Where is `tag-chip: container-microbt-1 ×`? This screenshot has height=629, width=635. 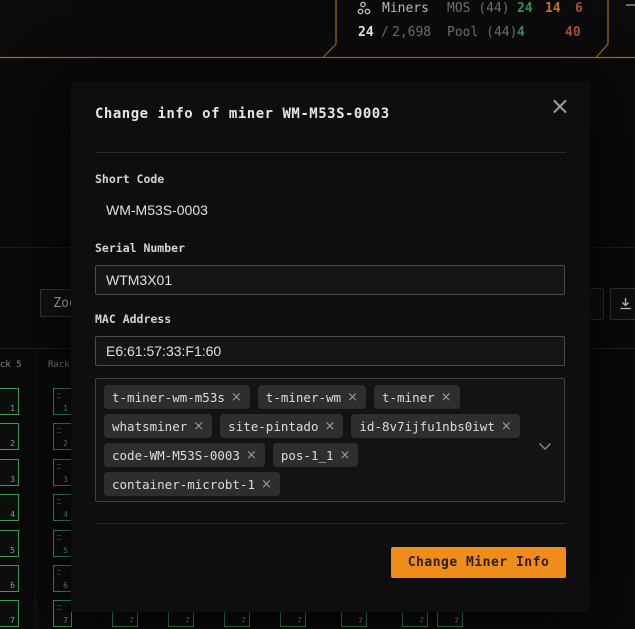 tag-chip: container-microbt-1 × is located at coordinates (192, 484).